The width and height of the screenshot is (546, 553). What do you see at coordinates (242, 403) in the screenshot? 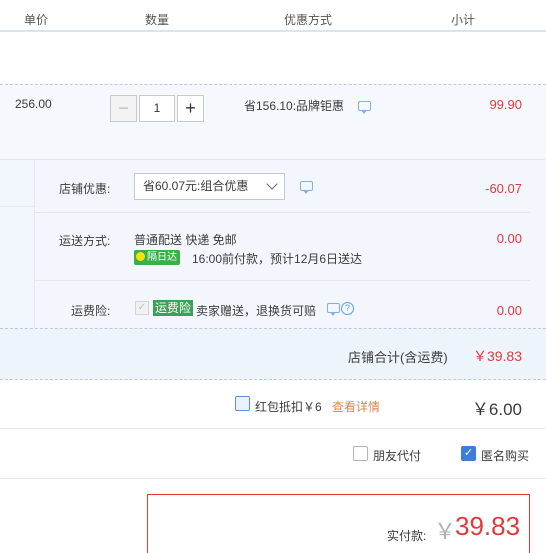
I see `red-packet-checkbox` at bounding box center [242, 403].